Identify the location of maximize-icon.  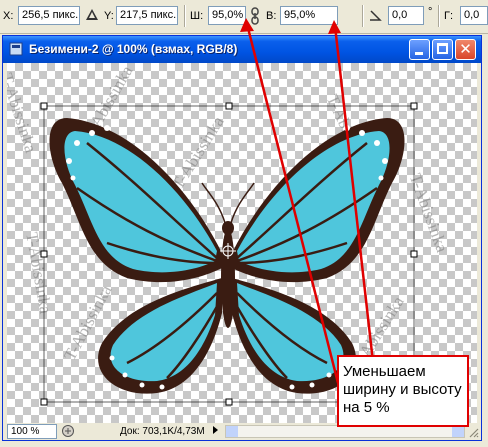
(442, 48).